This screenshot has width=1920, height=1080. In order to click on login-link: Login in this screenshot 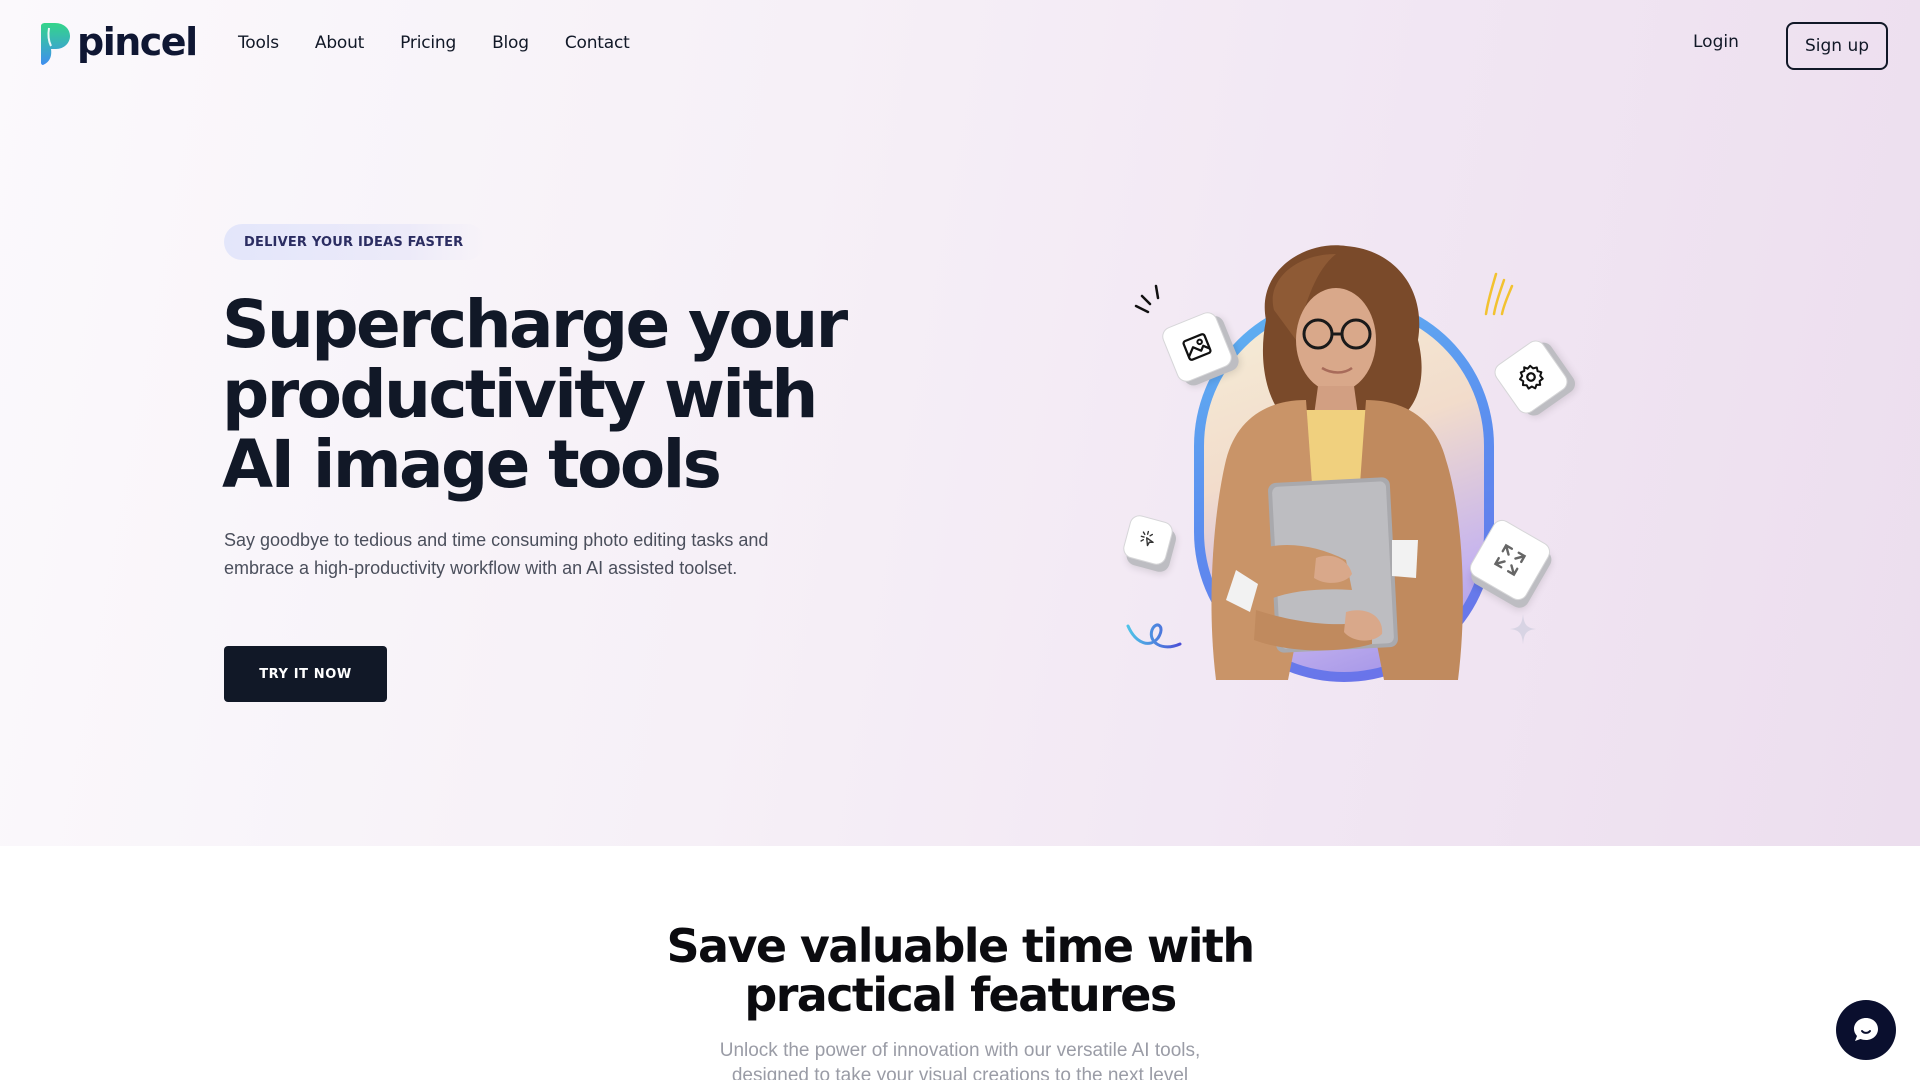, I will do `click(1716, 42)`.